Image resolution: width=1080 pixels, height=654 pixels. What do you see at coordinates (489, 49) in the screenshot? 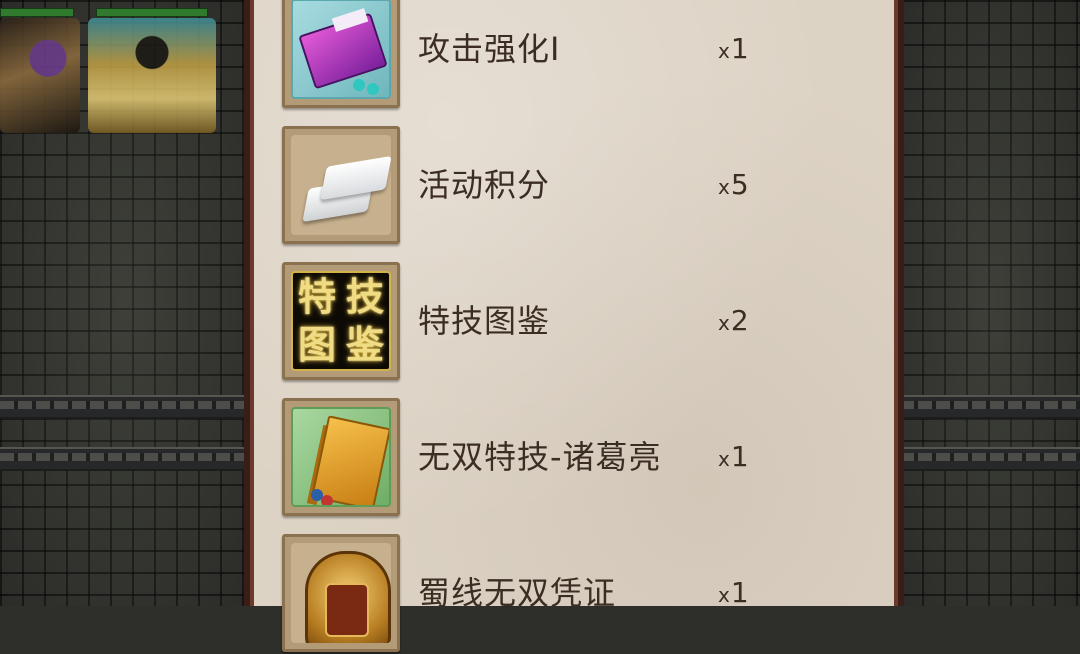
I see `reward-item-name: 攻击强化I` at bounding box center [489, 49].